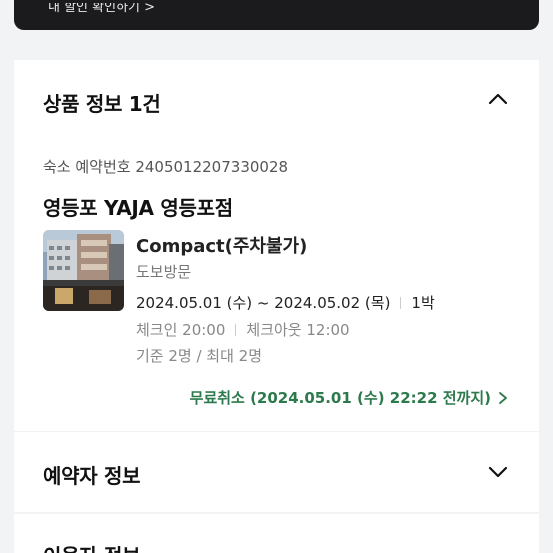  Describe the element at coordinates (102, 8) in the screenshot. I see `banner-text: 내 할인 확인하기 >` at that location.